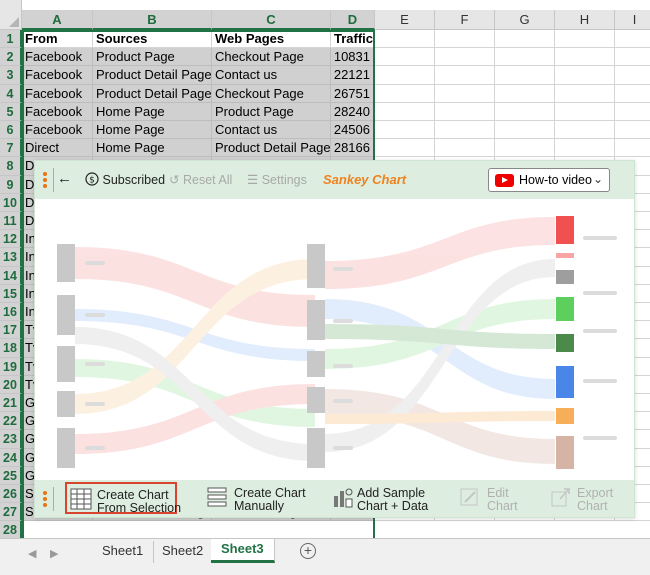  What do you see at coordinates (11, 111) in the screenshot?
I see `row-header: 5` at bounding box center [11, 111].